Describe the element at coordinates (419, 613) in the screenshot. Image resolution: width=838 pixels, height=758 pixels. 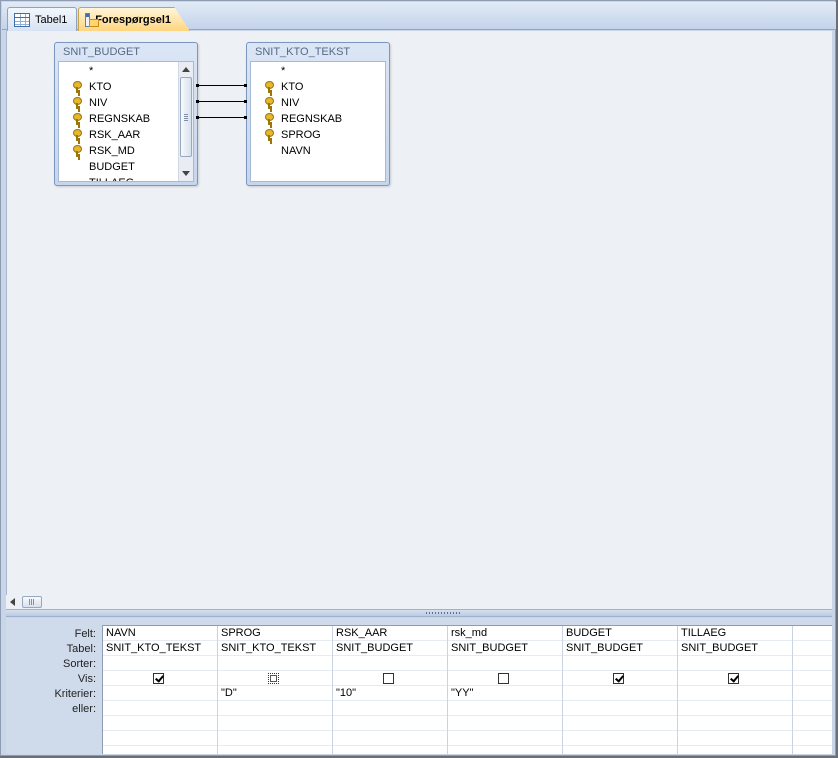
I see `pane-splitter` at that location.